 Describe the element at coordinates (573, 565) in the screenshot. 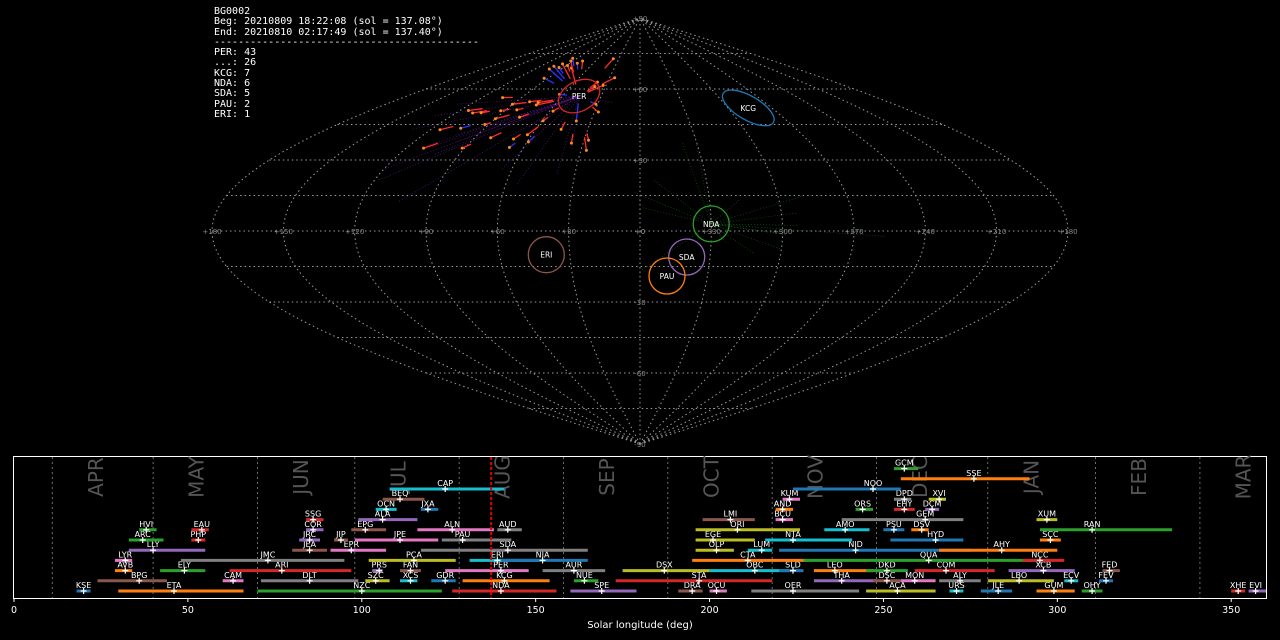

I see `shower-code-label: AUR` at that location.